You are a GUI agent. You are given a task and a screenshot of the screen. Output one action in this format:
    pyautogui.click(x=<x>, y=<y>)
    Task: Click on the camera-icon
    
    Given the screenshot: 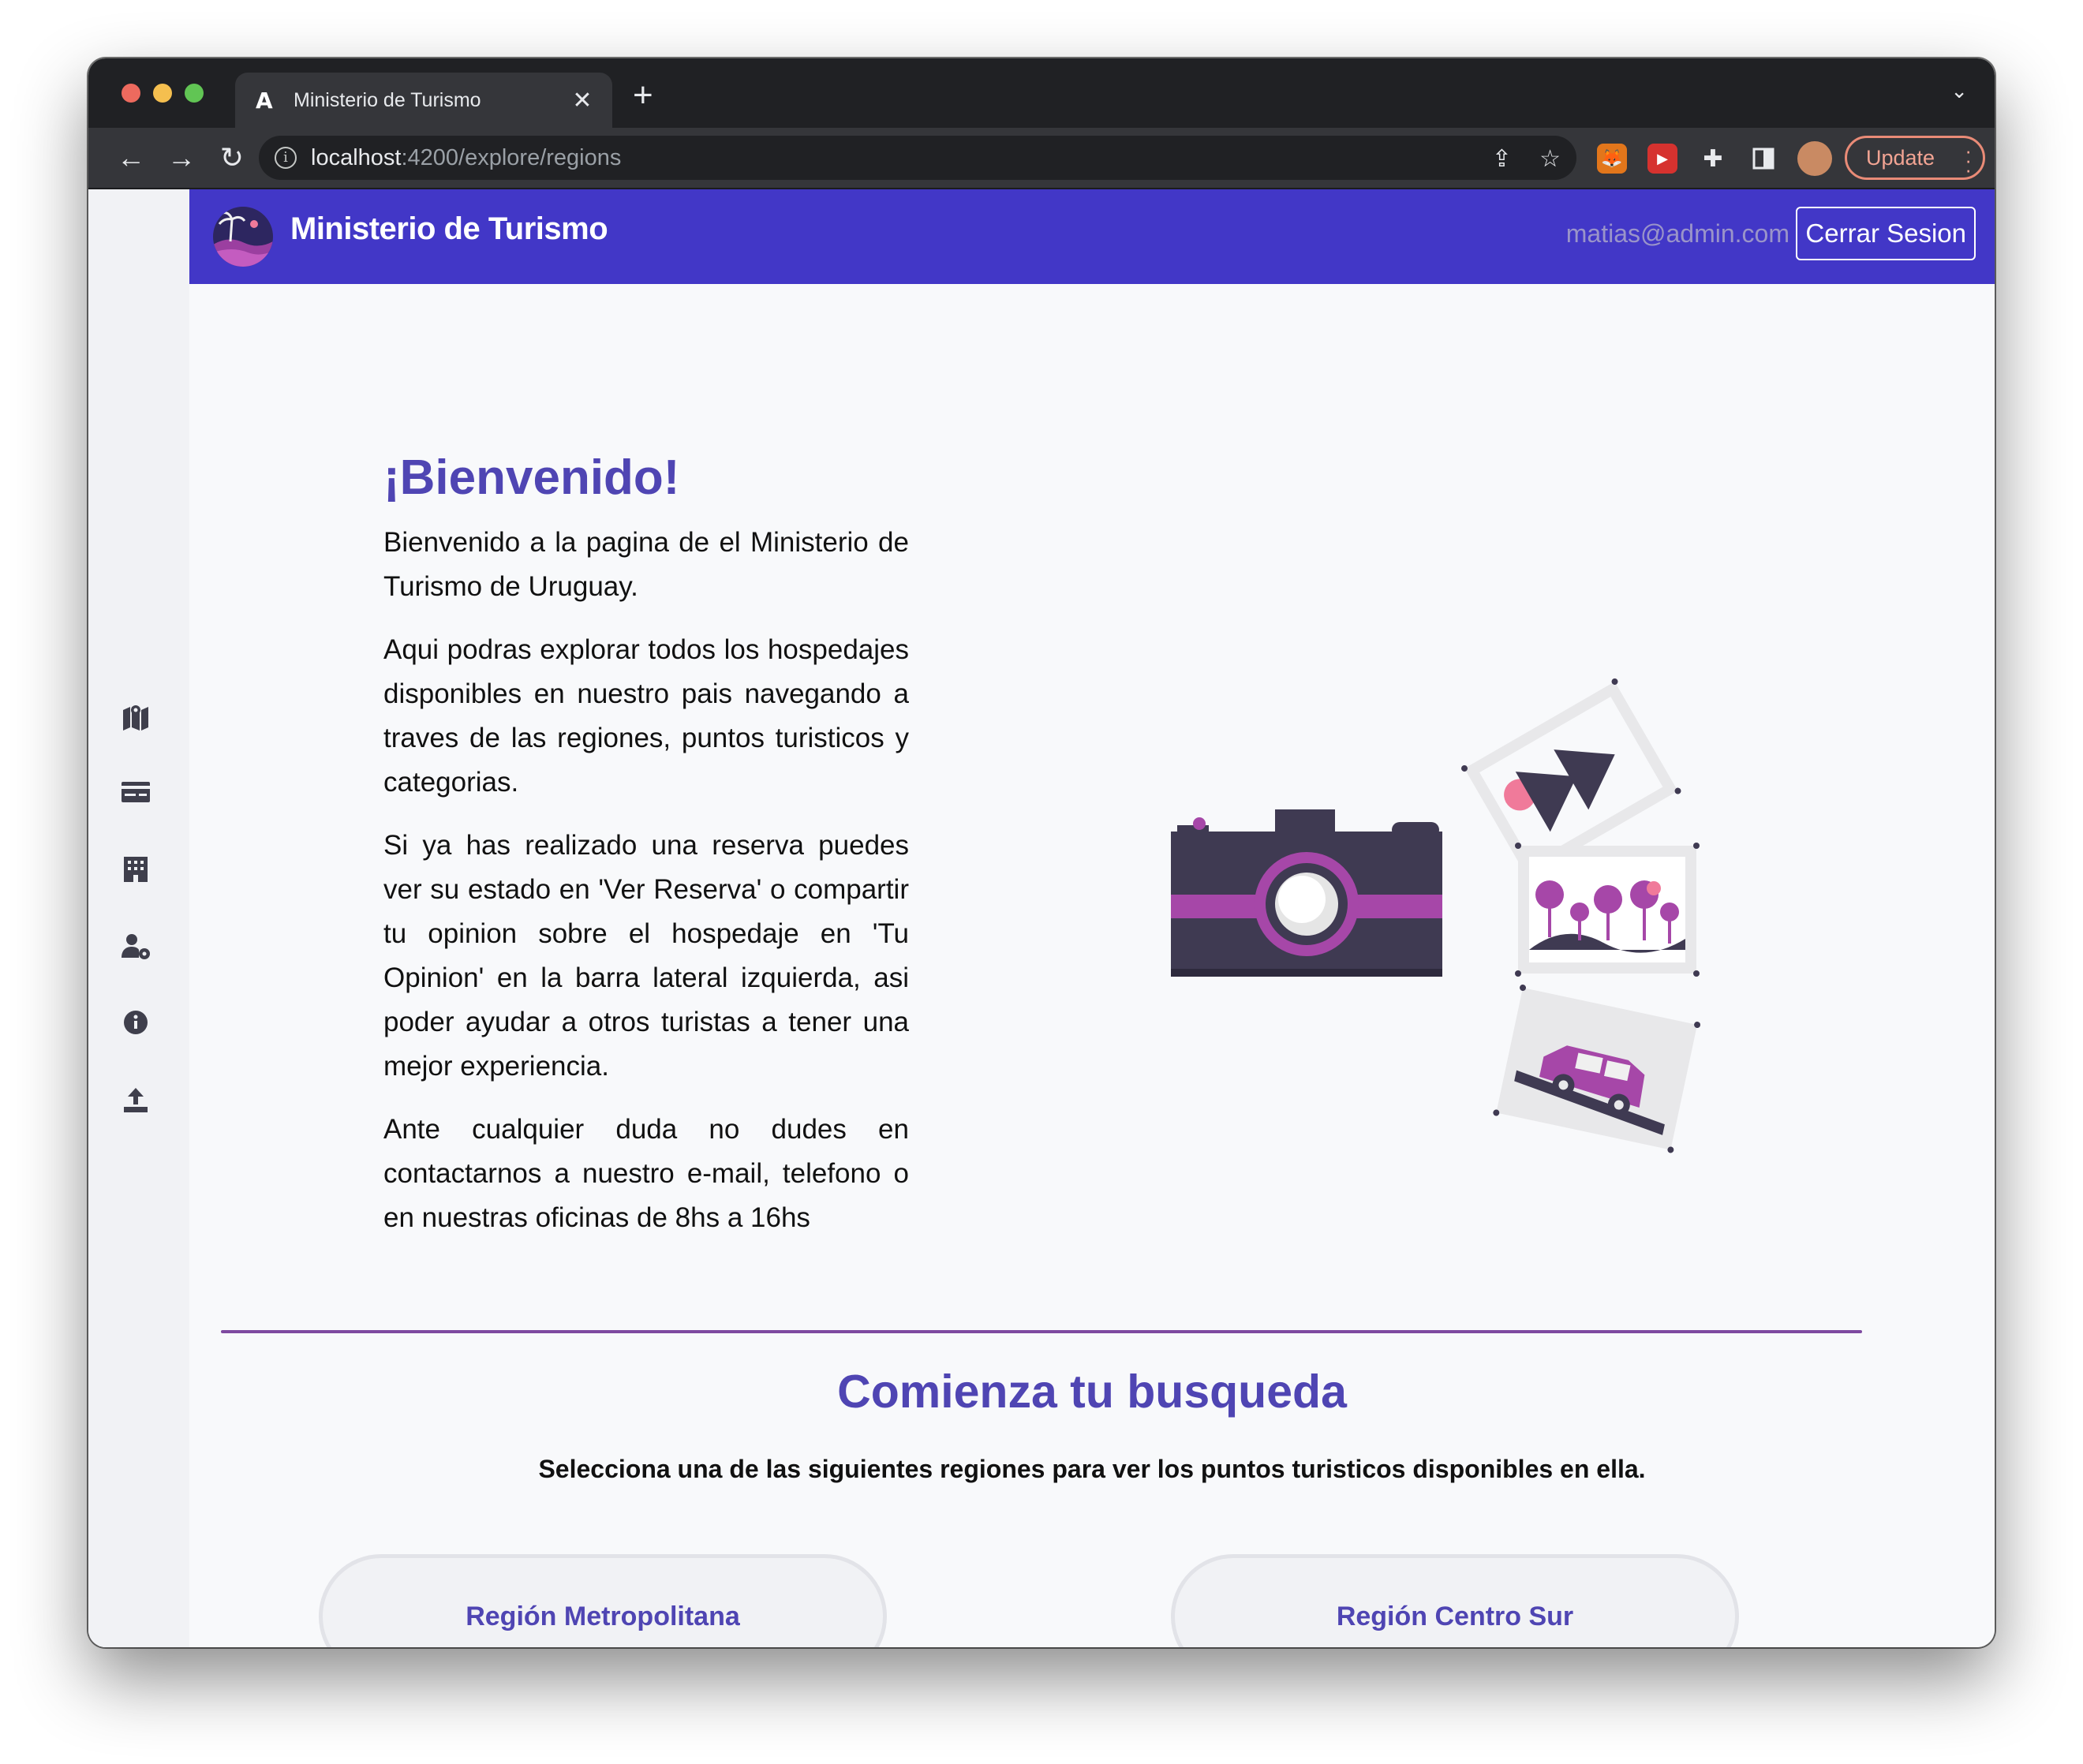 What is the action you would take?
    pyautogui.click(x=1307, y=893)
    